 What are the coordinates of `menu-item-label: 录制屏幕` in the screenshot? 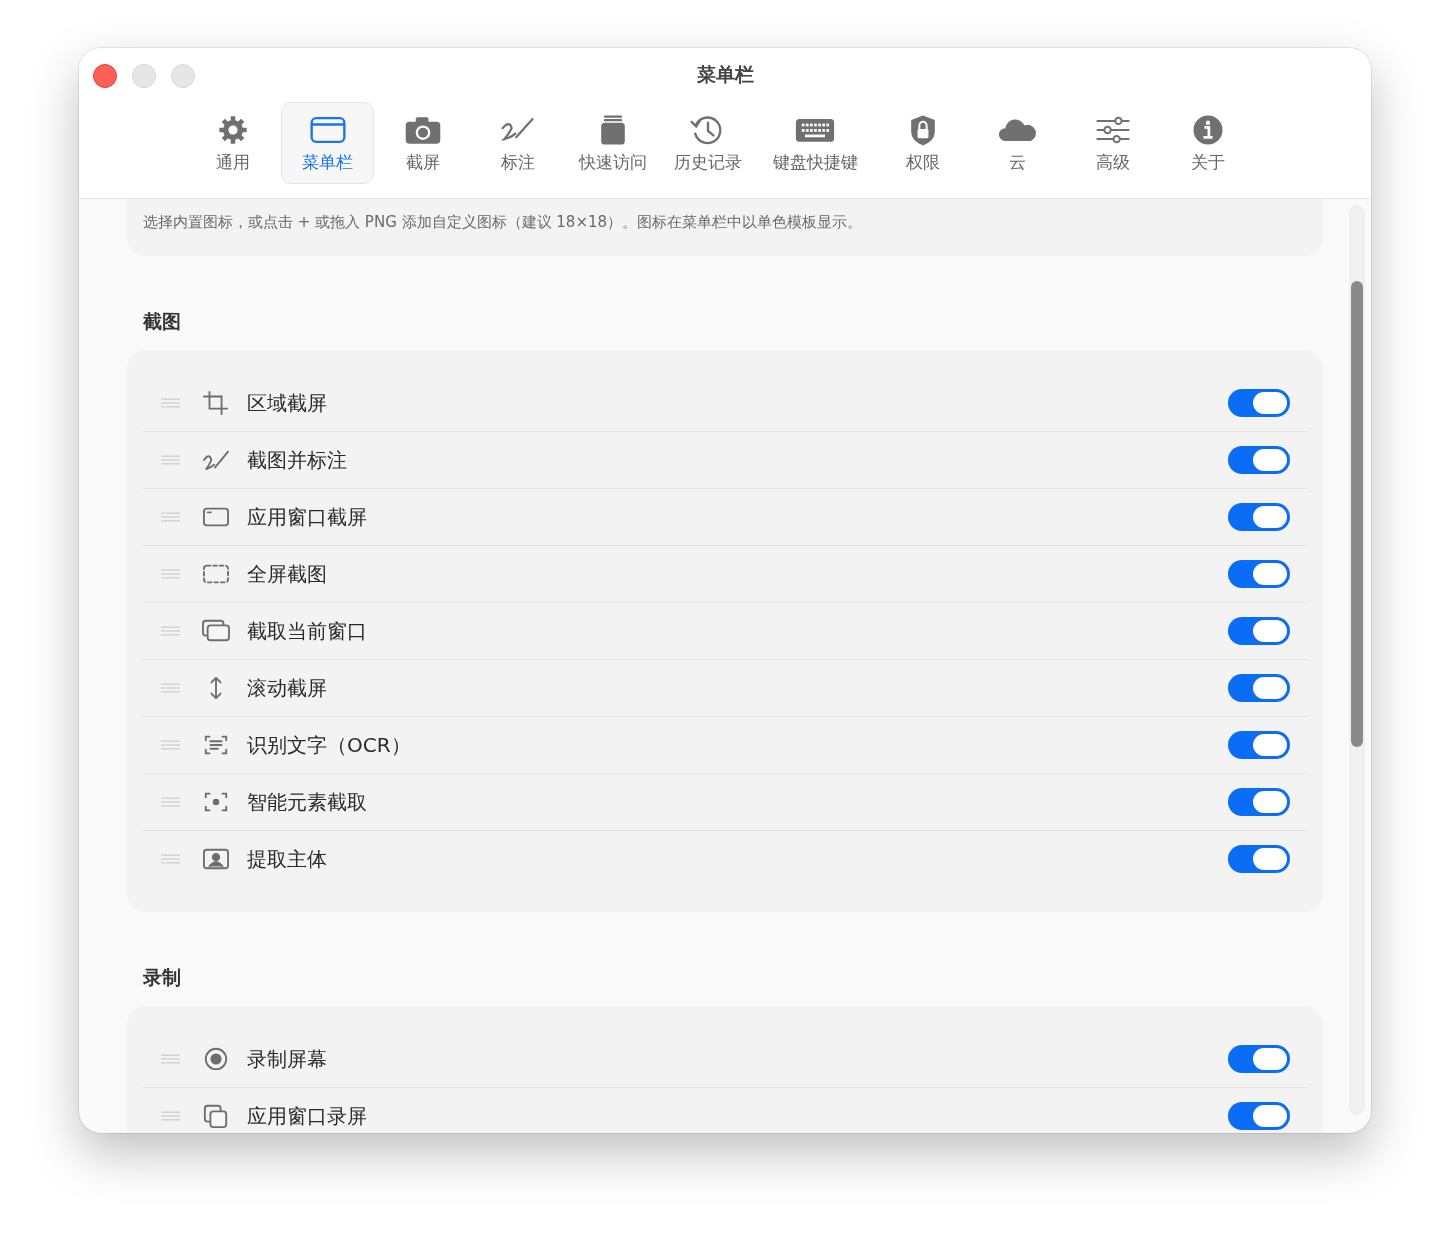 It's located at (287, 1059).